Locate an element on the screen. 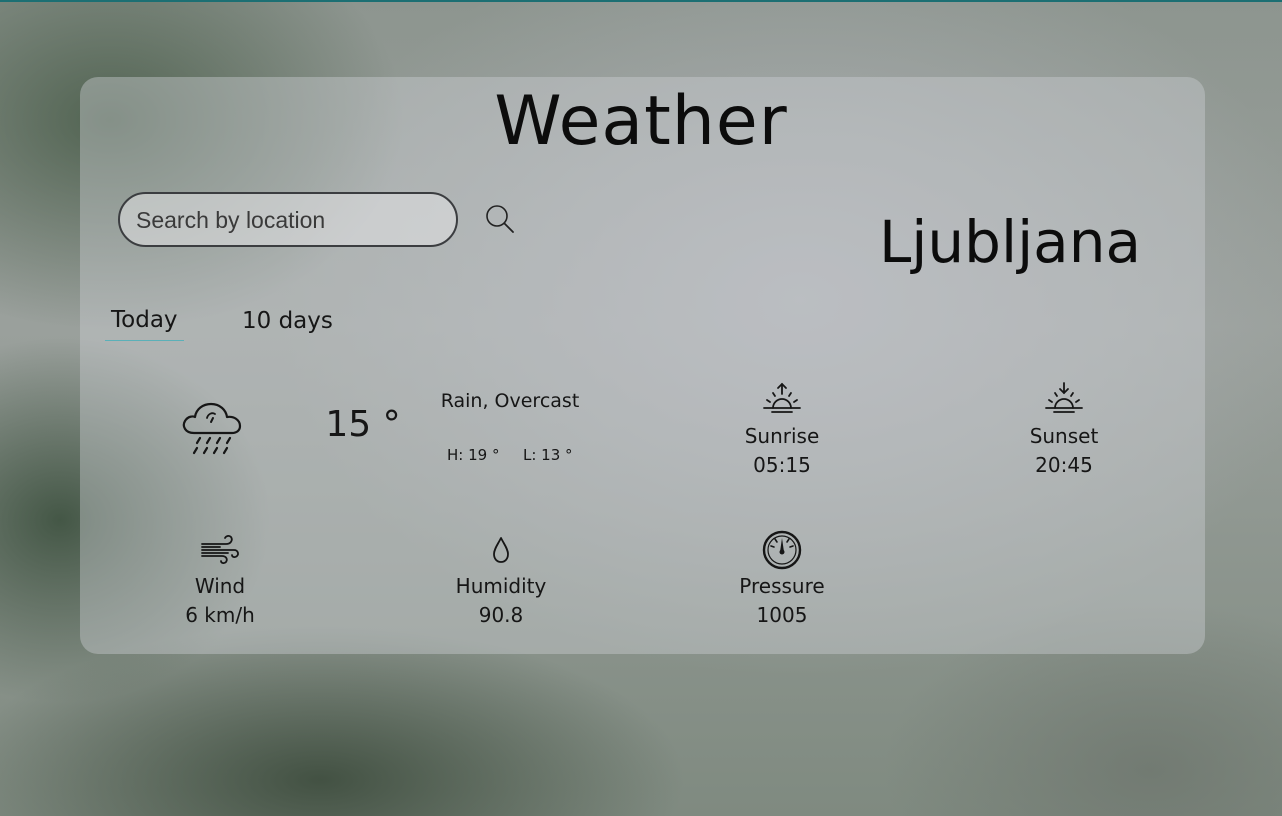 The width and height of the screenshot is (1282, 816). tab-10-days: 10 days is located at coordinates (287, 321).